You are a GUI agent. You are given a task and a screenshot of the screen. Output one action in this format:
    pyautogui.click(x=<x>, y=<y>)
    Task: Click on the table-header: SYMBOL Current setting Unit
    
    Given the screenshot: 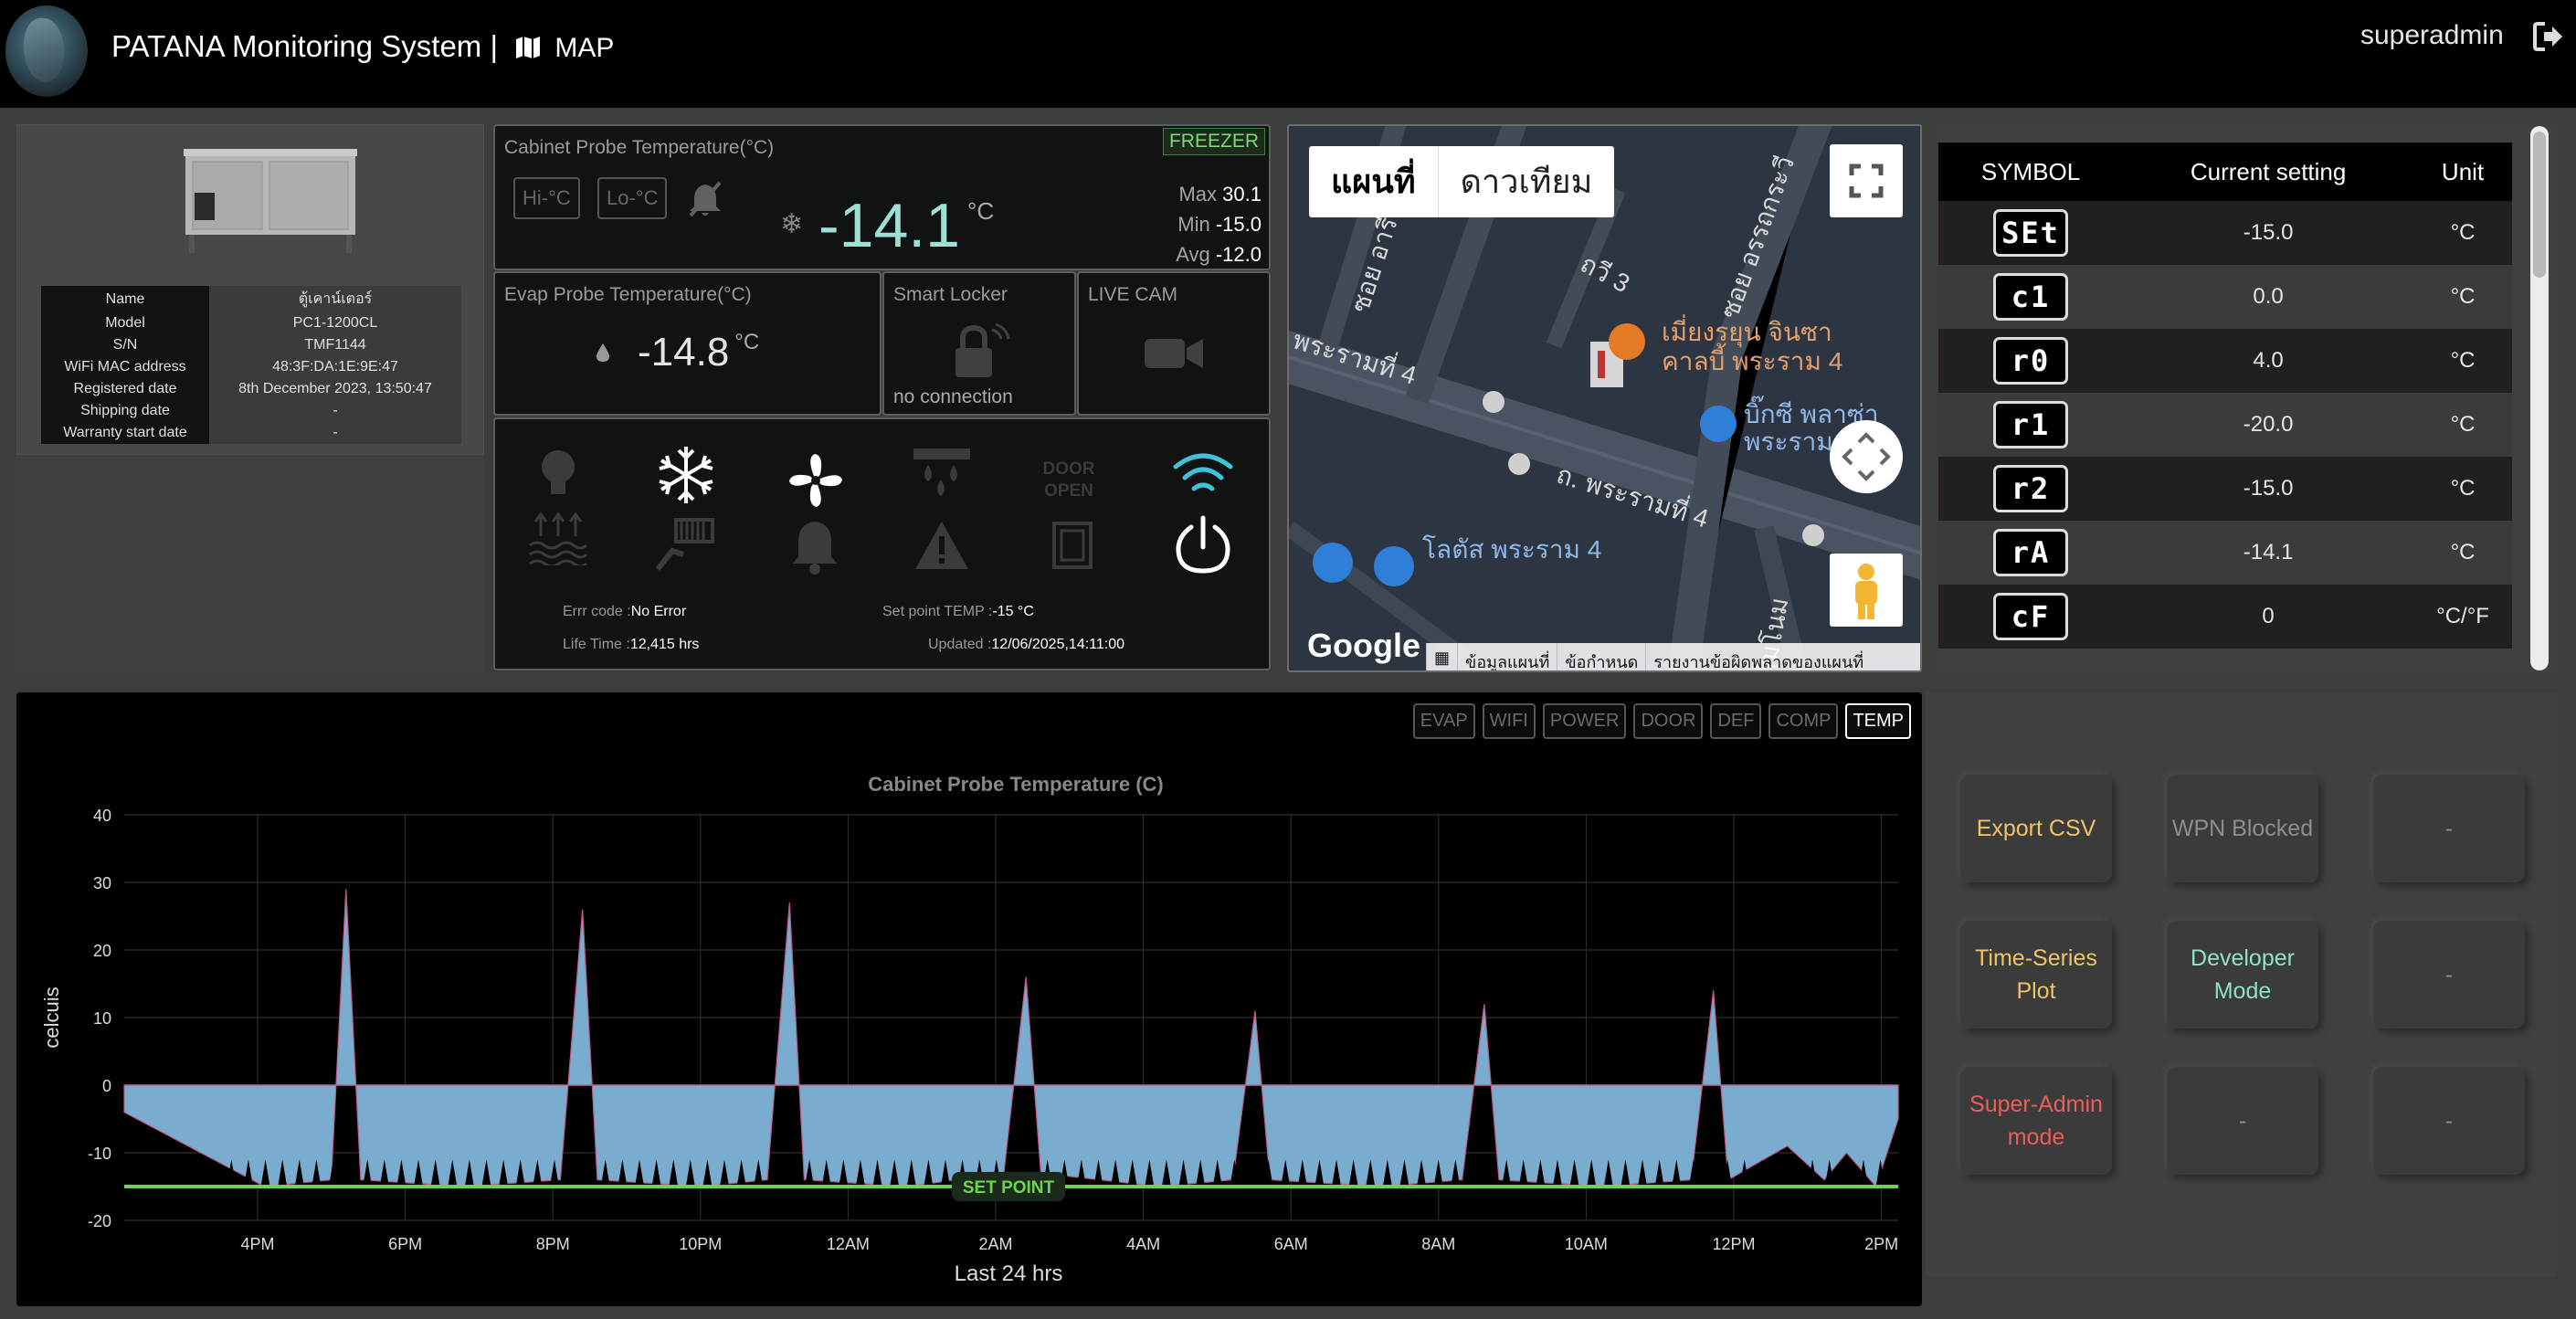 What is the action you would take?
    pyautogui.click(x=2225, y=171)
    